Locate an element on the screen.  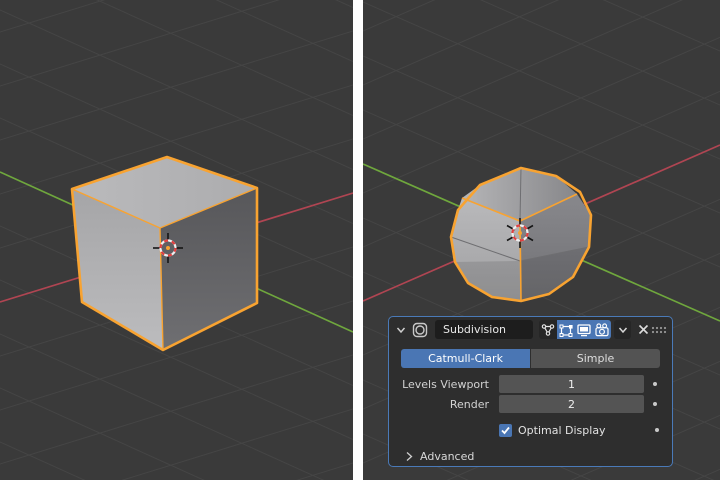
collapse-chevron-icon is located at coordinates (409, 456).